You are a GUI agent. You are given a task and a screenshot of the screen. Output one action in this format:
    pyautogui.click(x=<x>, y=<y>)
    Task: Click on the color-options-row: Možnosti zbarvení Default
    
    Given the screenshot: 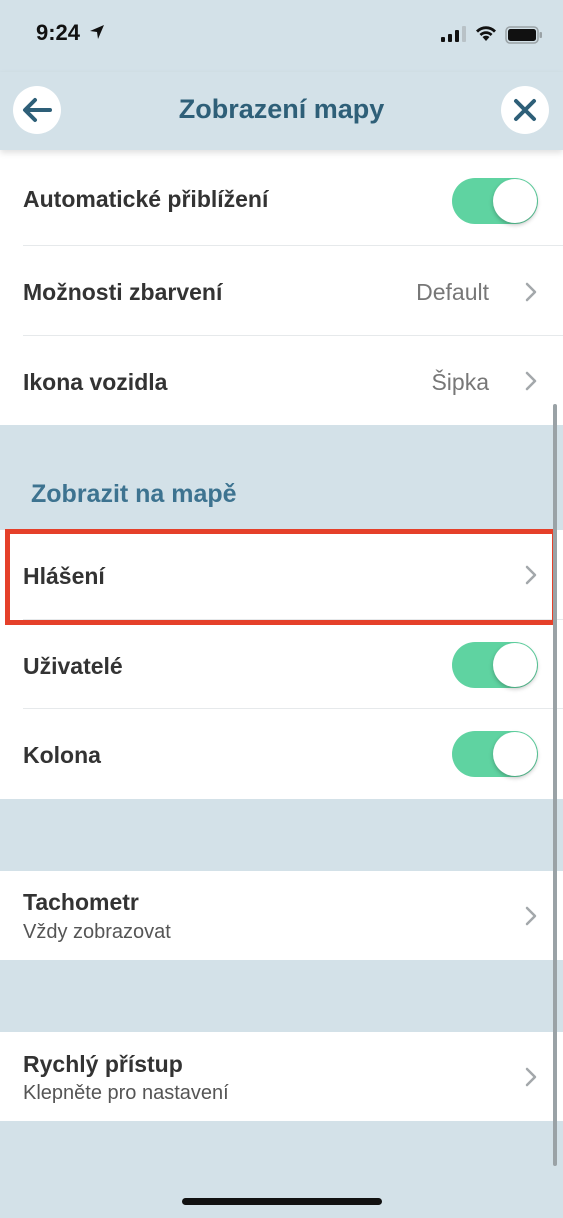 What is the action you would take?
    pyautogui.click(x=281, y=291)
    